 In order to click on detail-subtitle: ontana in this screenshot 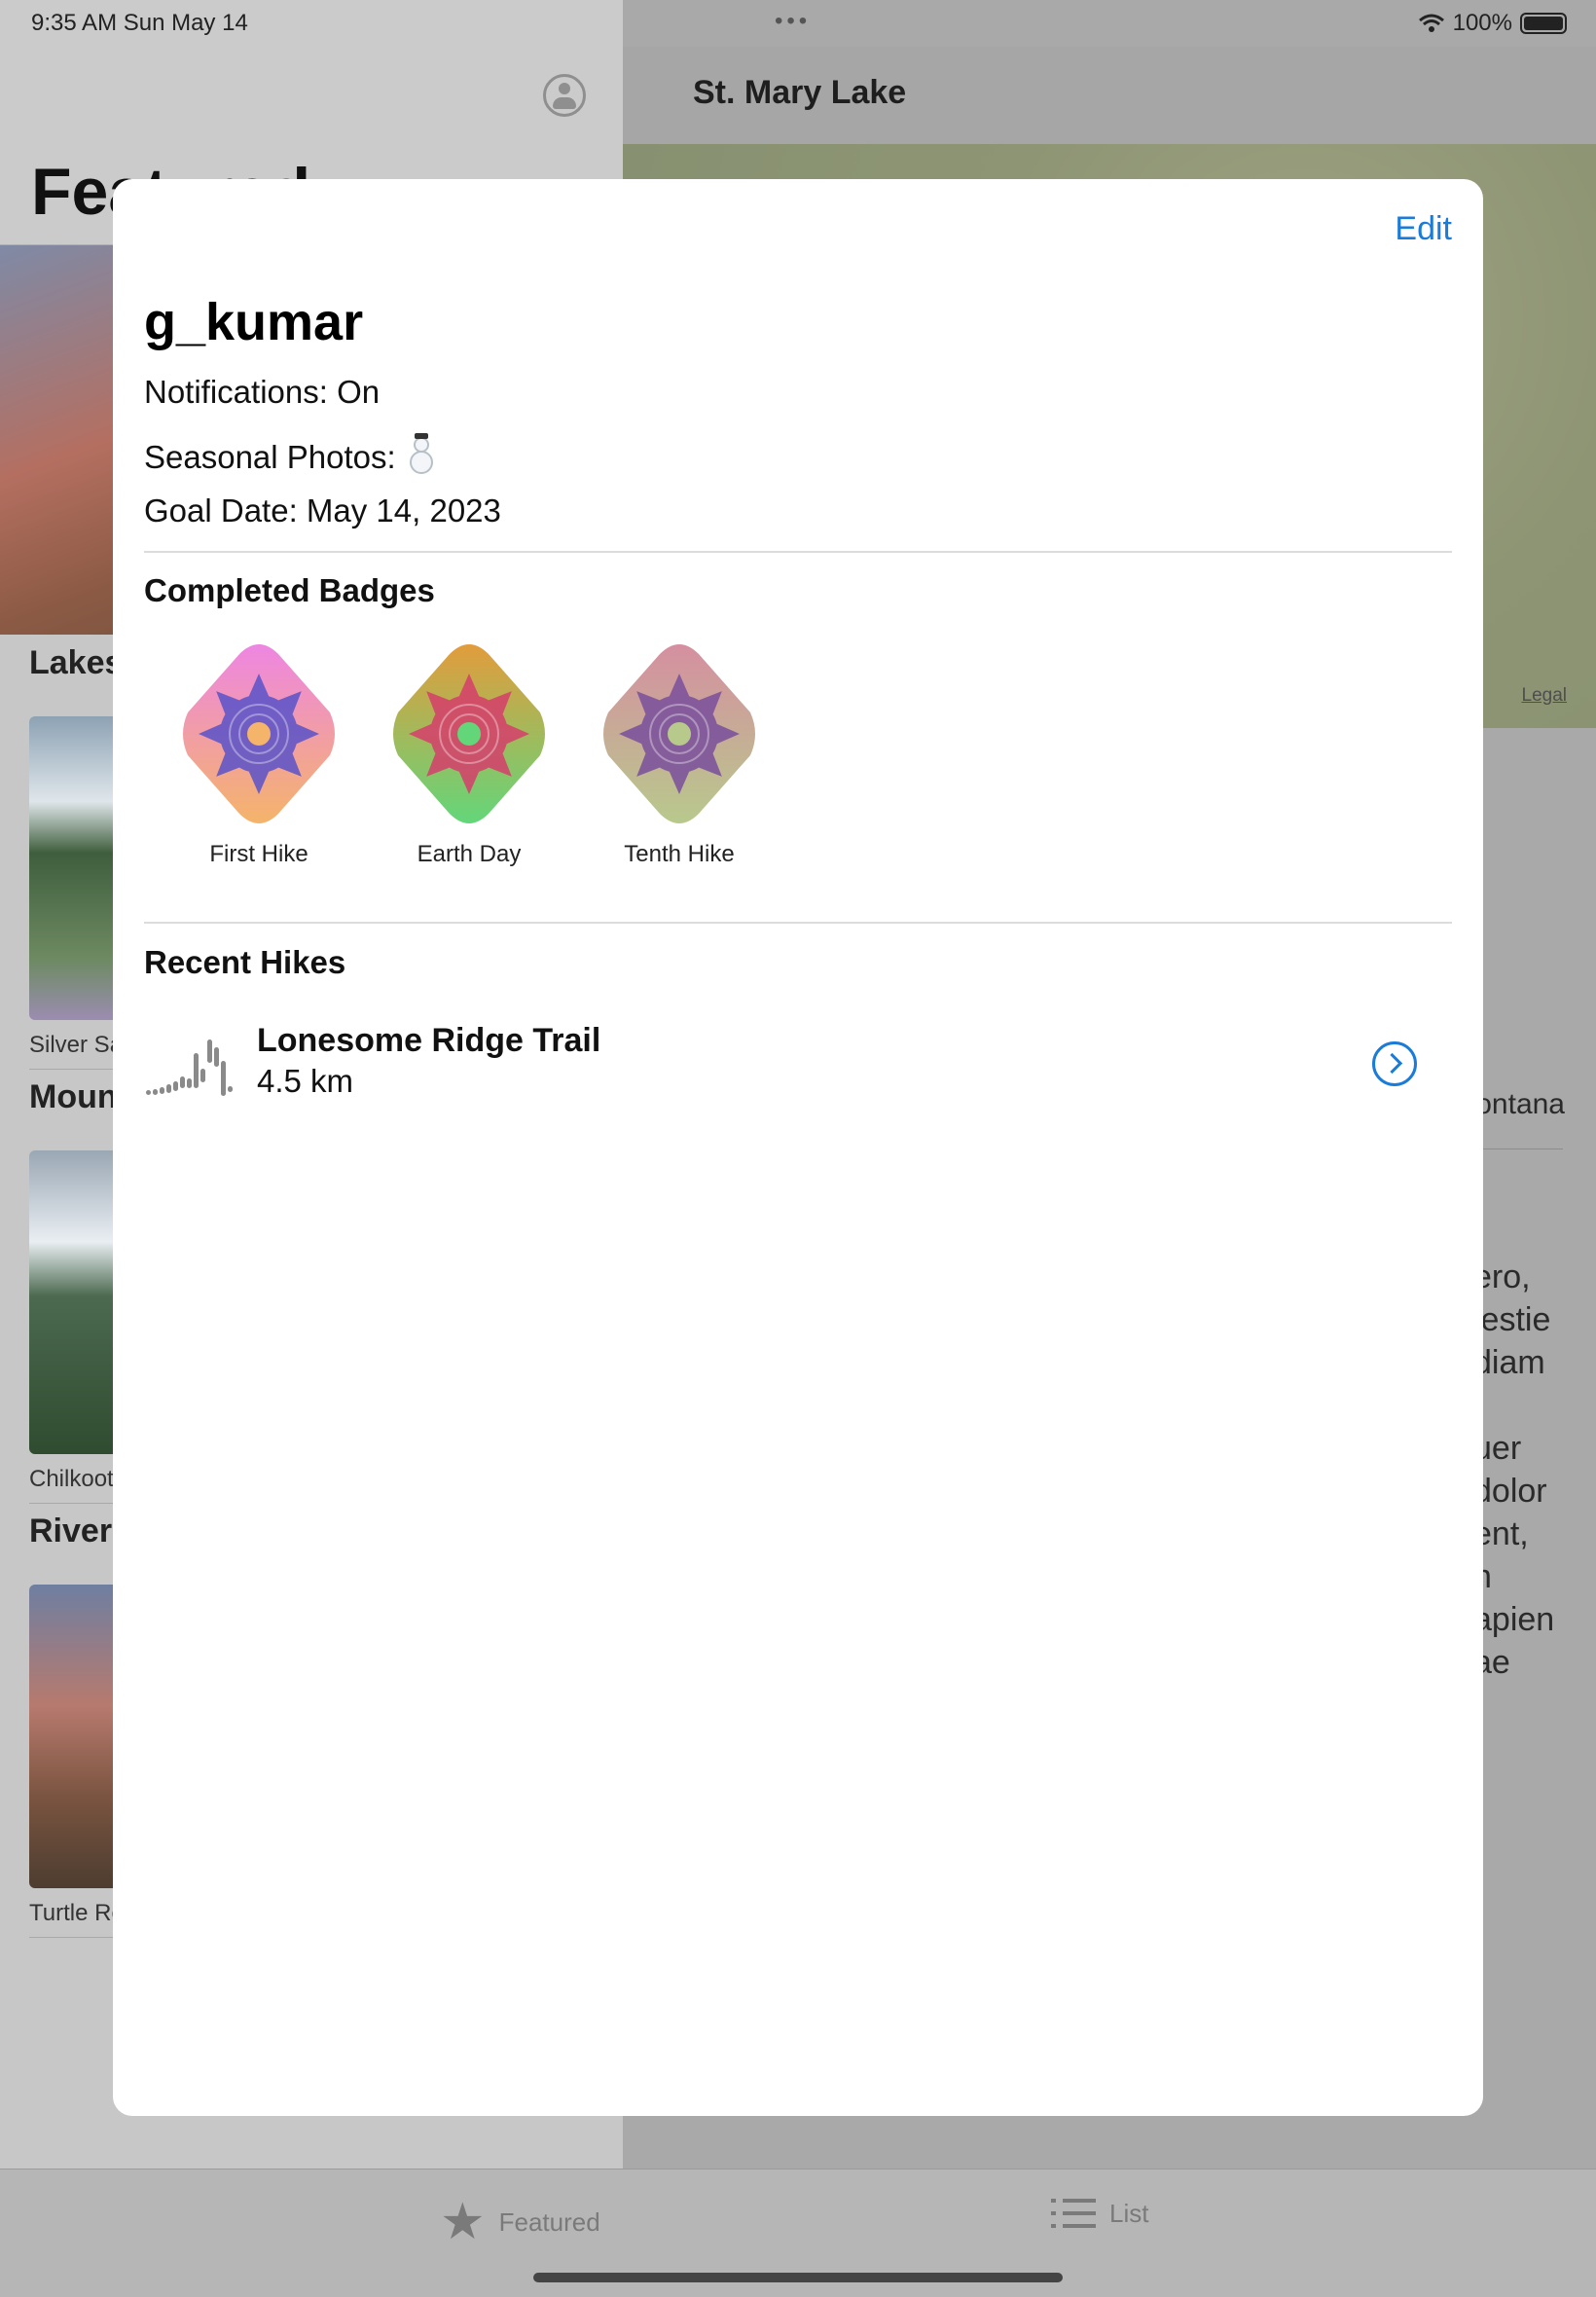, I will do `click(1520, 1104)`.